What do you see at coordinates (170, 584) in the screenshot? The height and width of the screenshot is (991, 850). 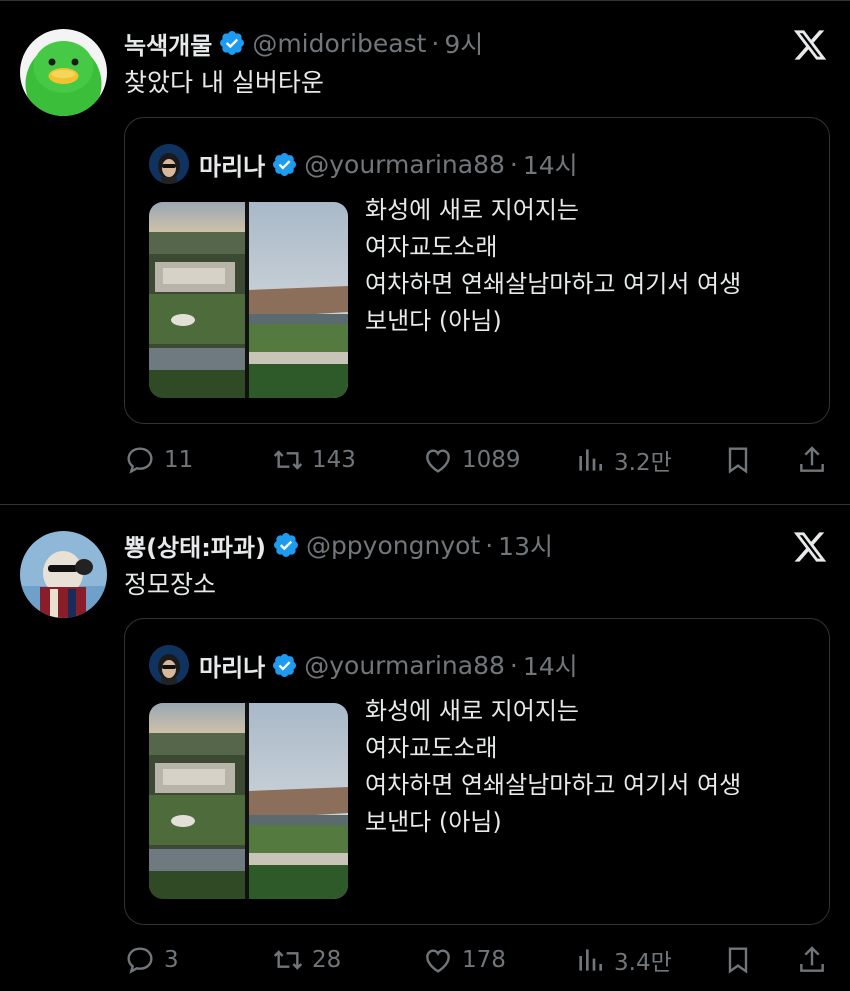 I see `tweet-text: 정모장소` at bounding box center [170, 584].